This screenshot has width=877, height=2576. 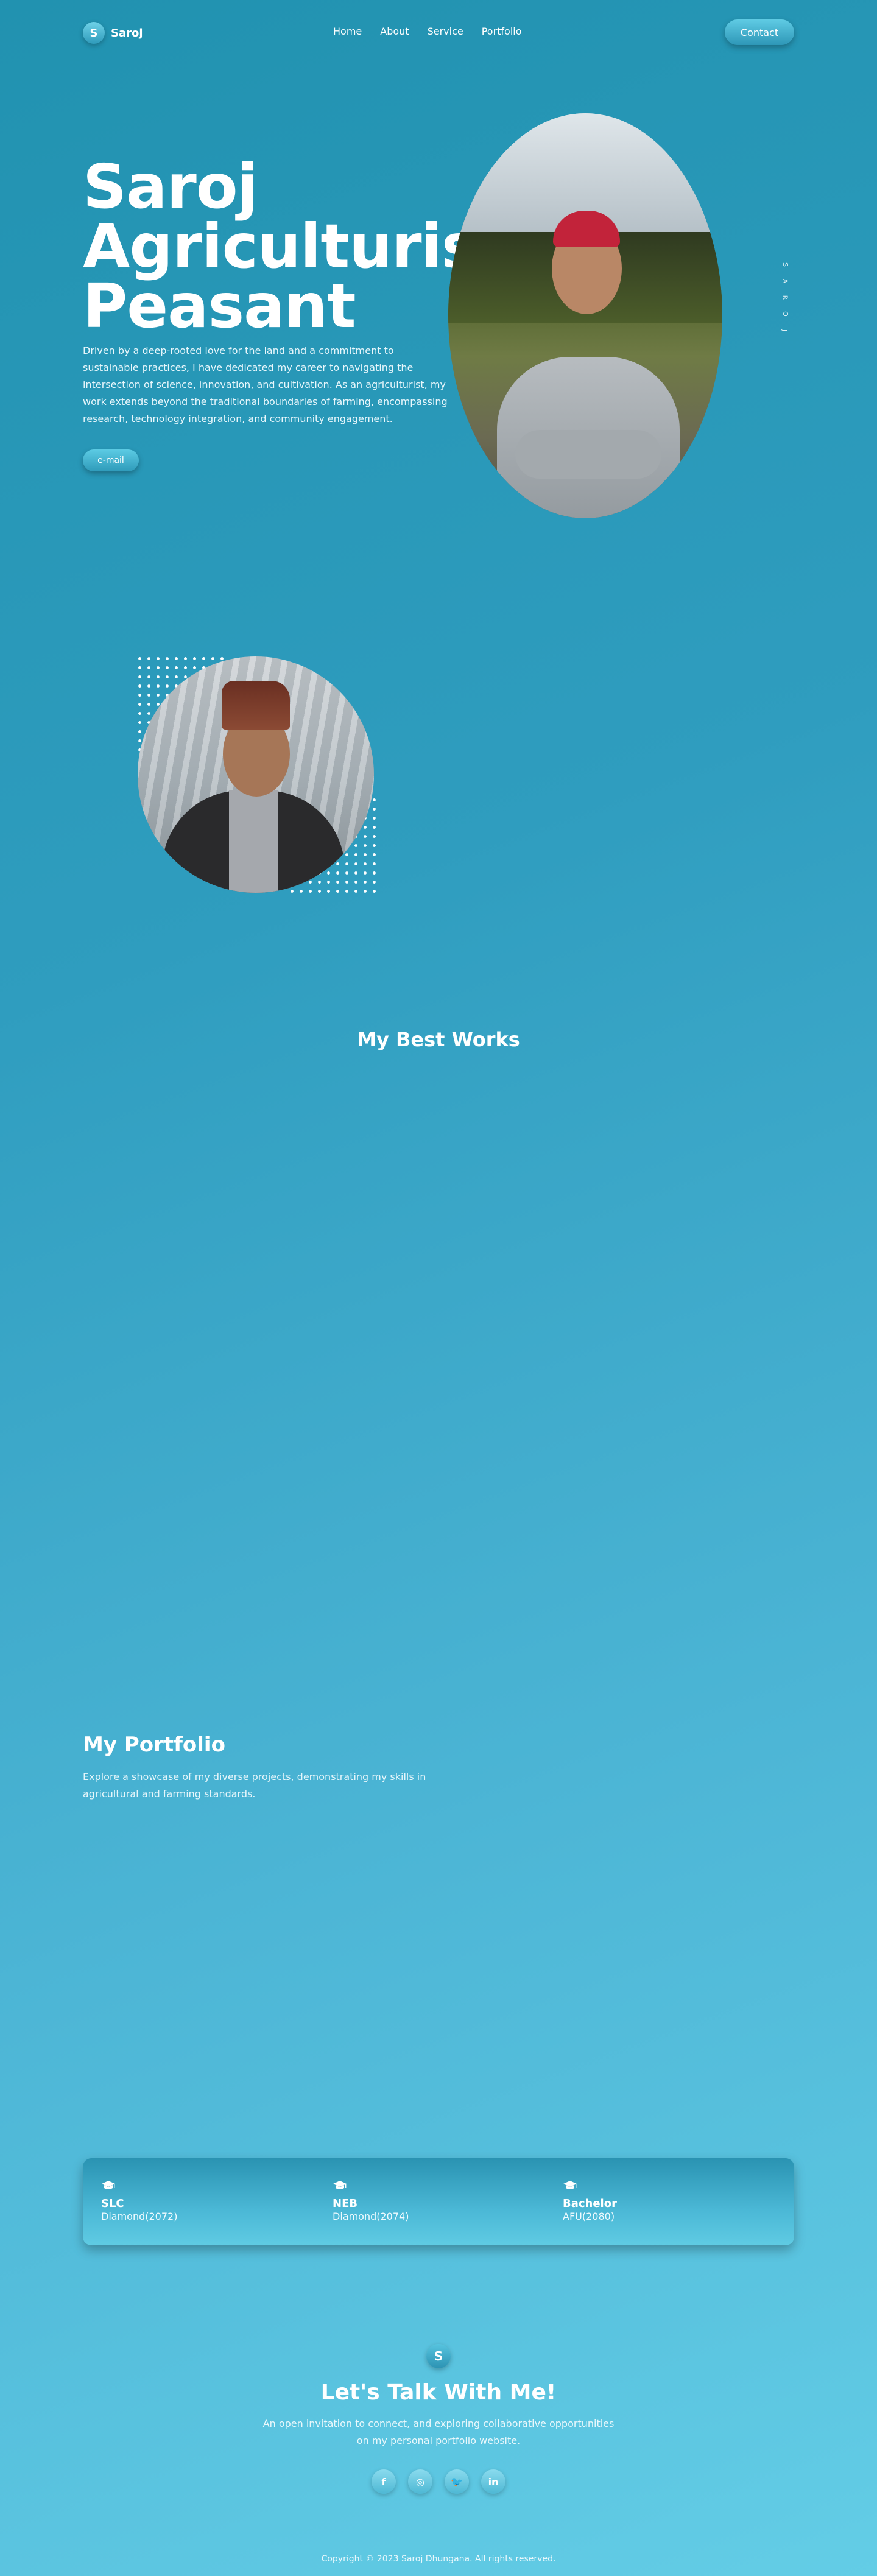 I want to click on brand-badge: S, so click(x=94, y=33).